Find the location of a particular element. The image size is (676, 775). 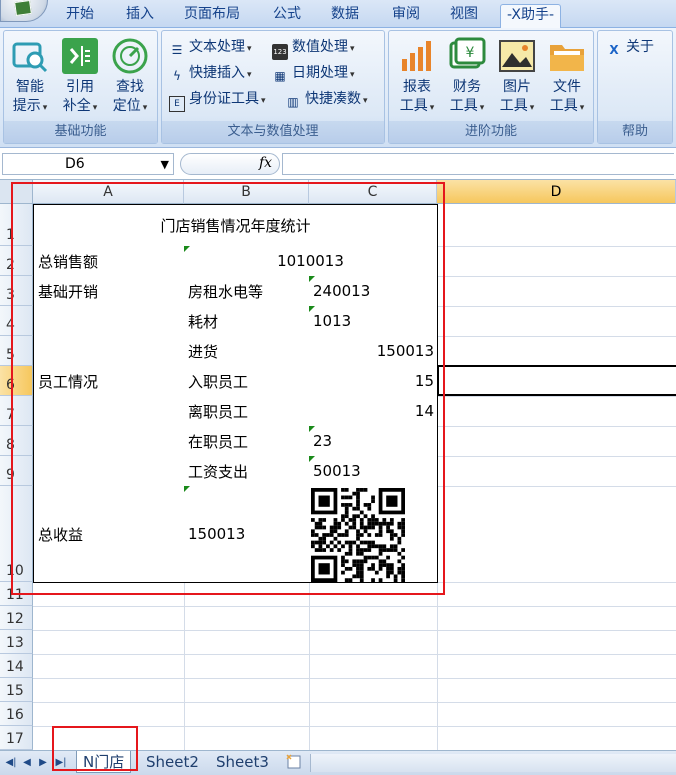

id-card-tool-label: 身份证工具 is located at coordinates (224, 99).